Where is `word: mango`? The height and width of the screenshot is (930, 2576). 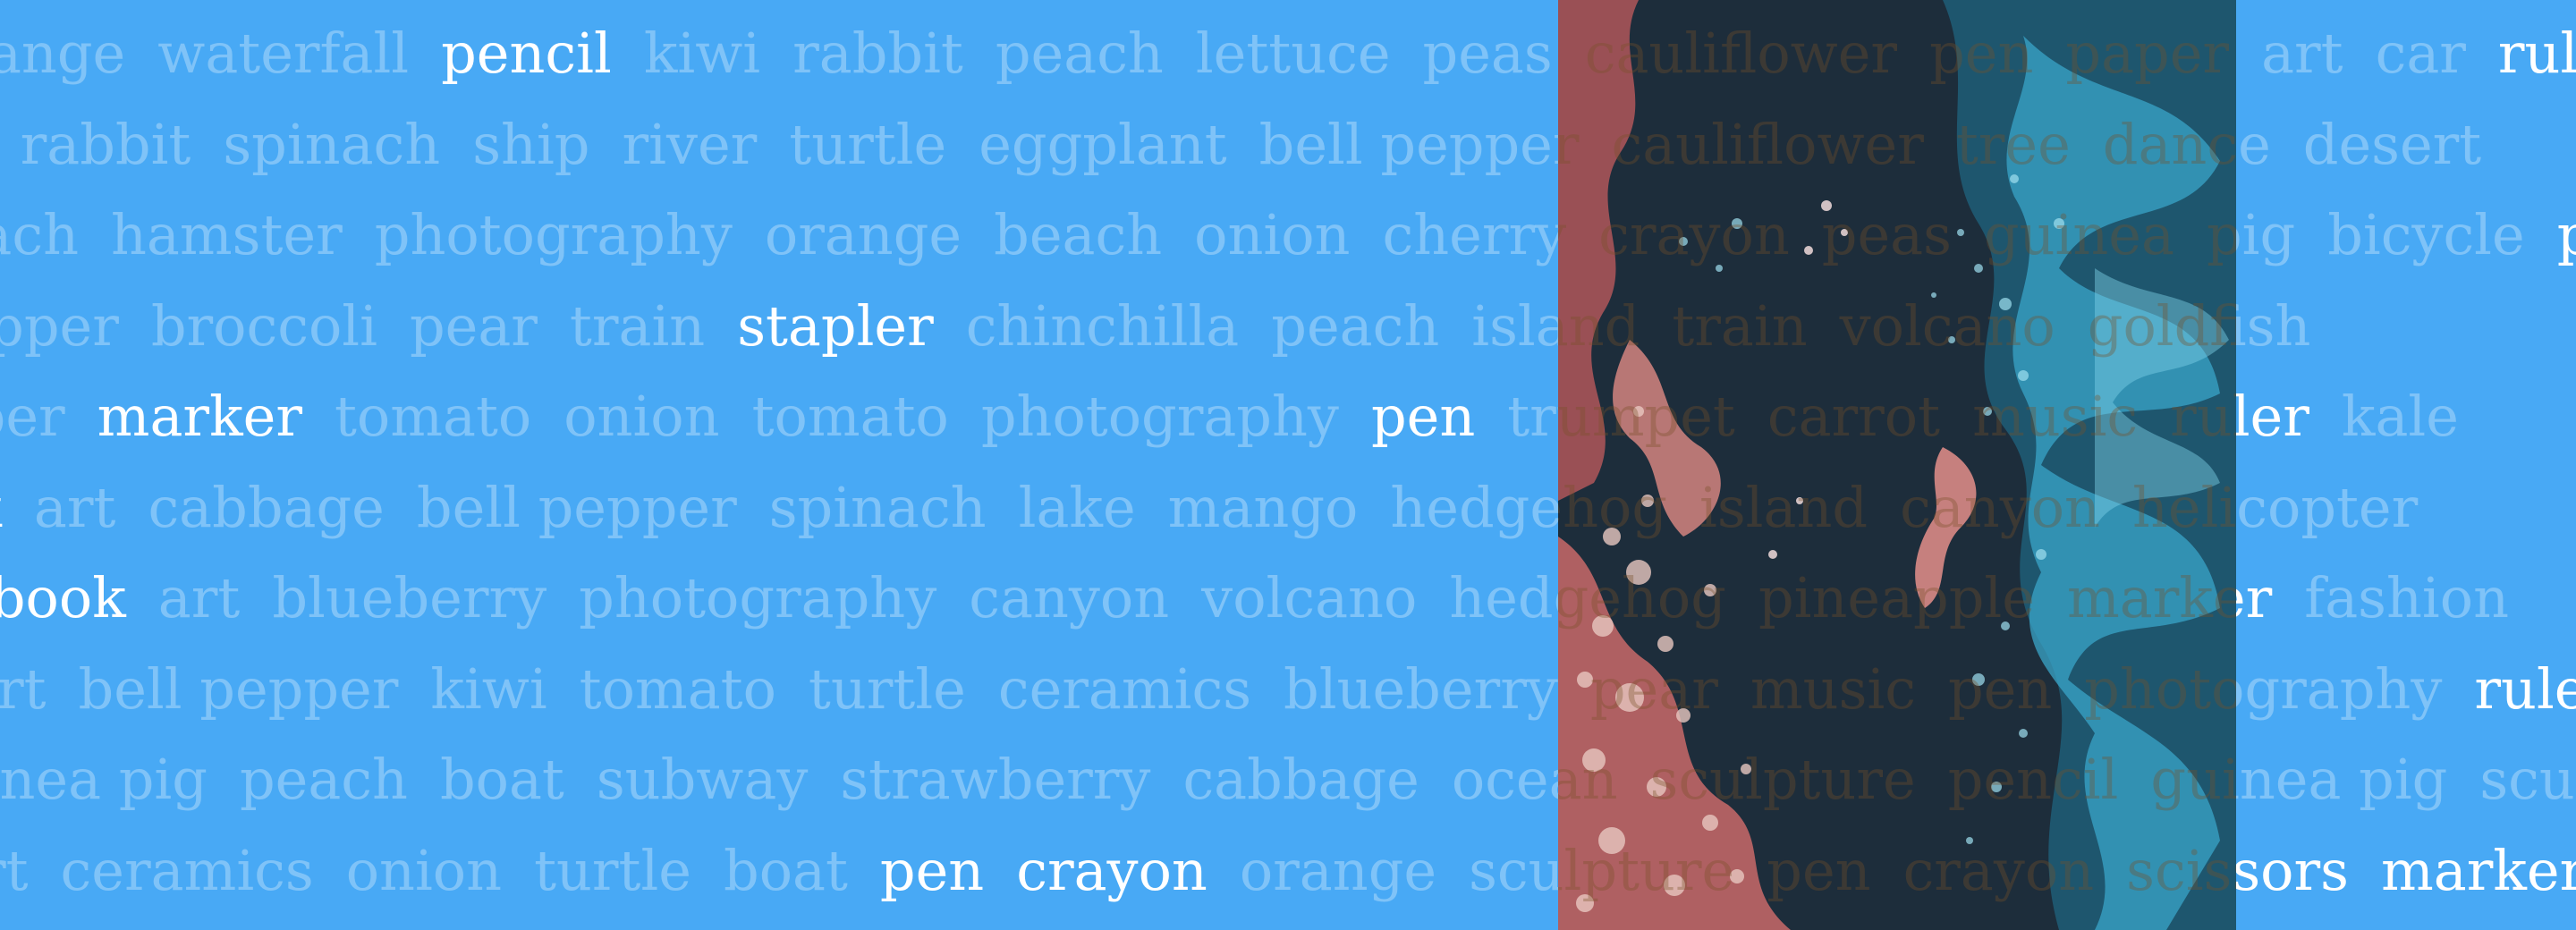 word: mango is located at coordinates (1263, 507).